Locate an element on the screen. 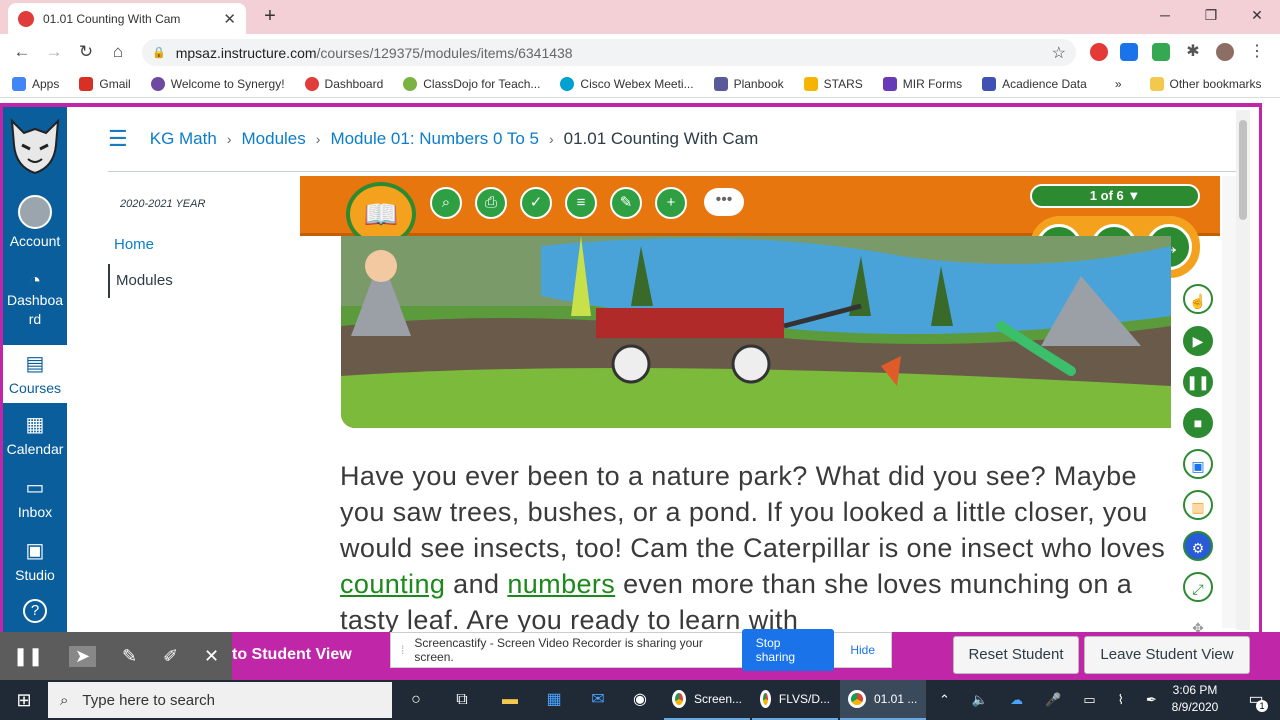 The image size is (1280, 720). reload-icon: ↻ is located at coordinates (86, 52).